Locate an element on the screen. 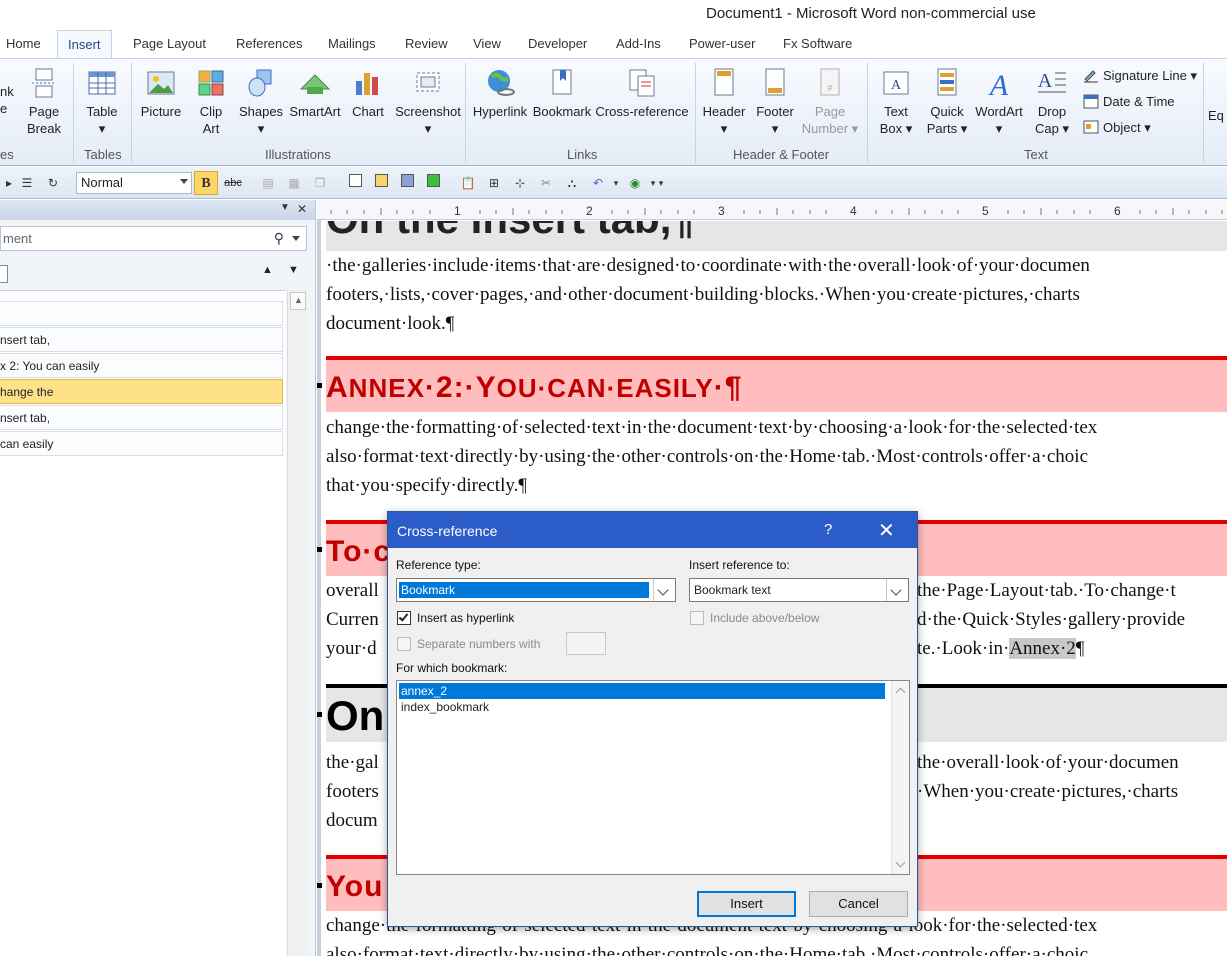 This screenshot has height=956, width=1227. footer-button: Footer ▾ is located at coordinates (775, 102).